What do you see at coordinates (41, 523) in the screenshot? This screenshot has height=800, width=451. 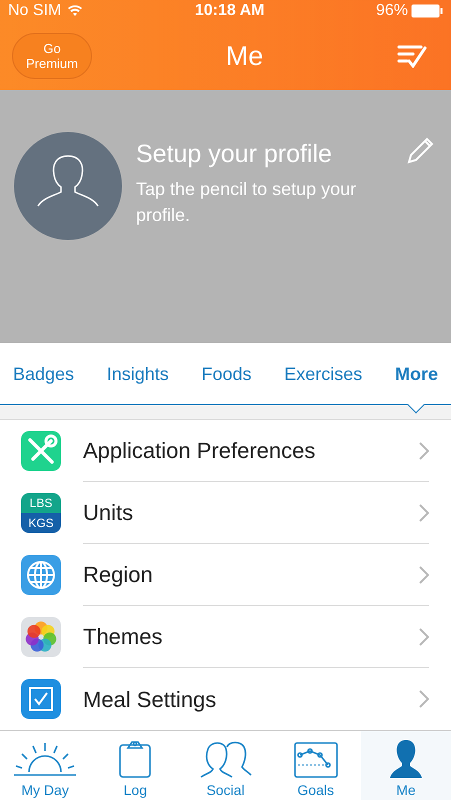 I see `icon-label: KGS` at bounding box center [41, 523].